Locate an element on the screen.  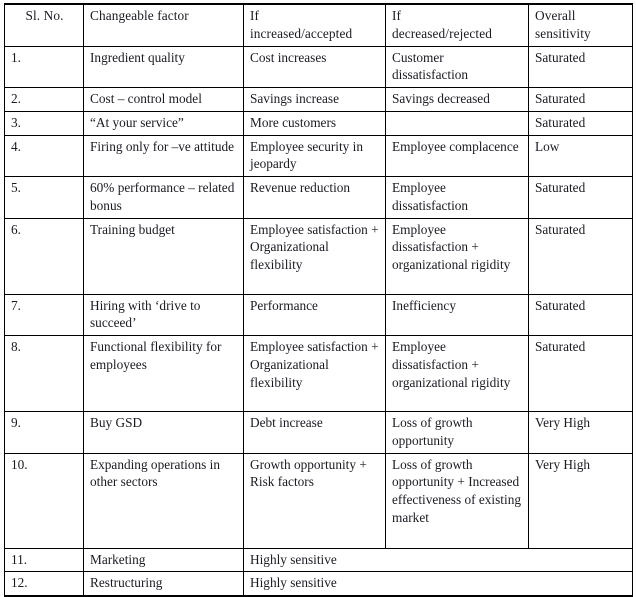
cell-changeable-factor: Training budget is located at coordinates (163, 256).